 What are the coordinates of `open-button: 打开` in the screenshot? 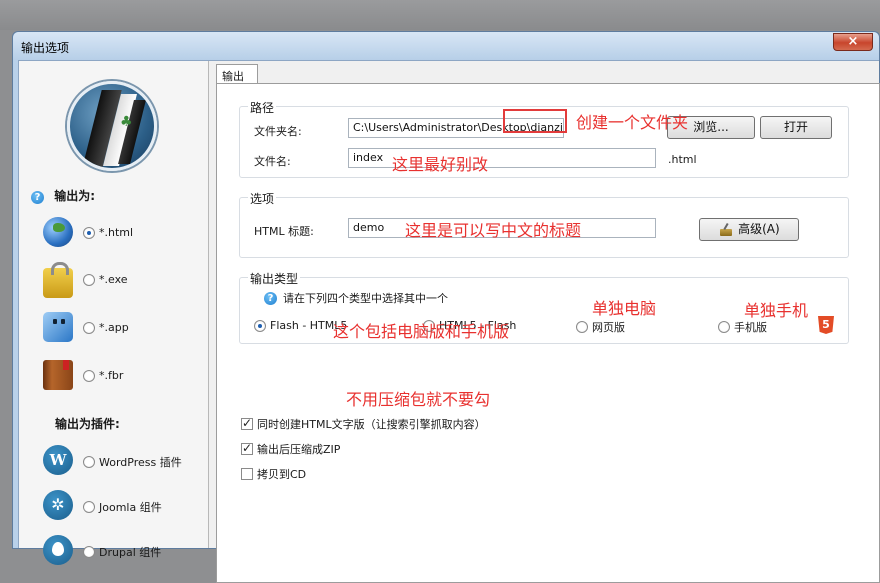 It's located at (796, 127).